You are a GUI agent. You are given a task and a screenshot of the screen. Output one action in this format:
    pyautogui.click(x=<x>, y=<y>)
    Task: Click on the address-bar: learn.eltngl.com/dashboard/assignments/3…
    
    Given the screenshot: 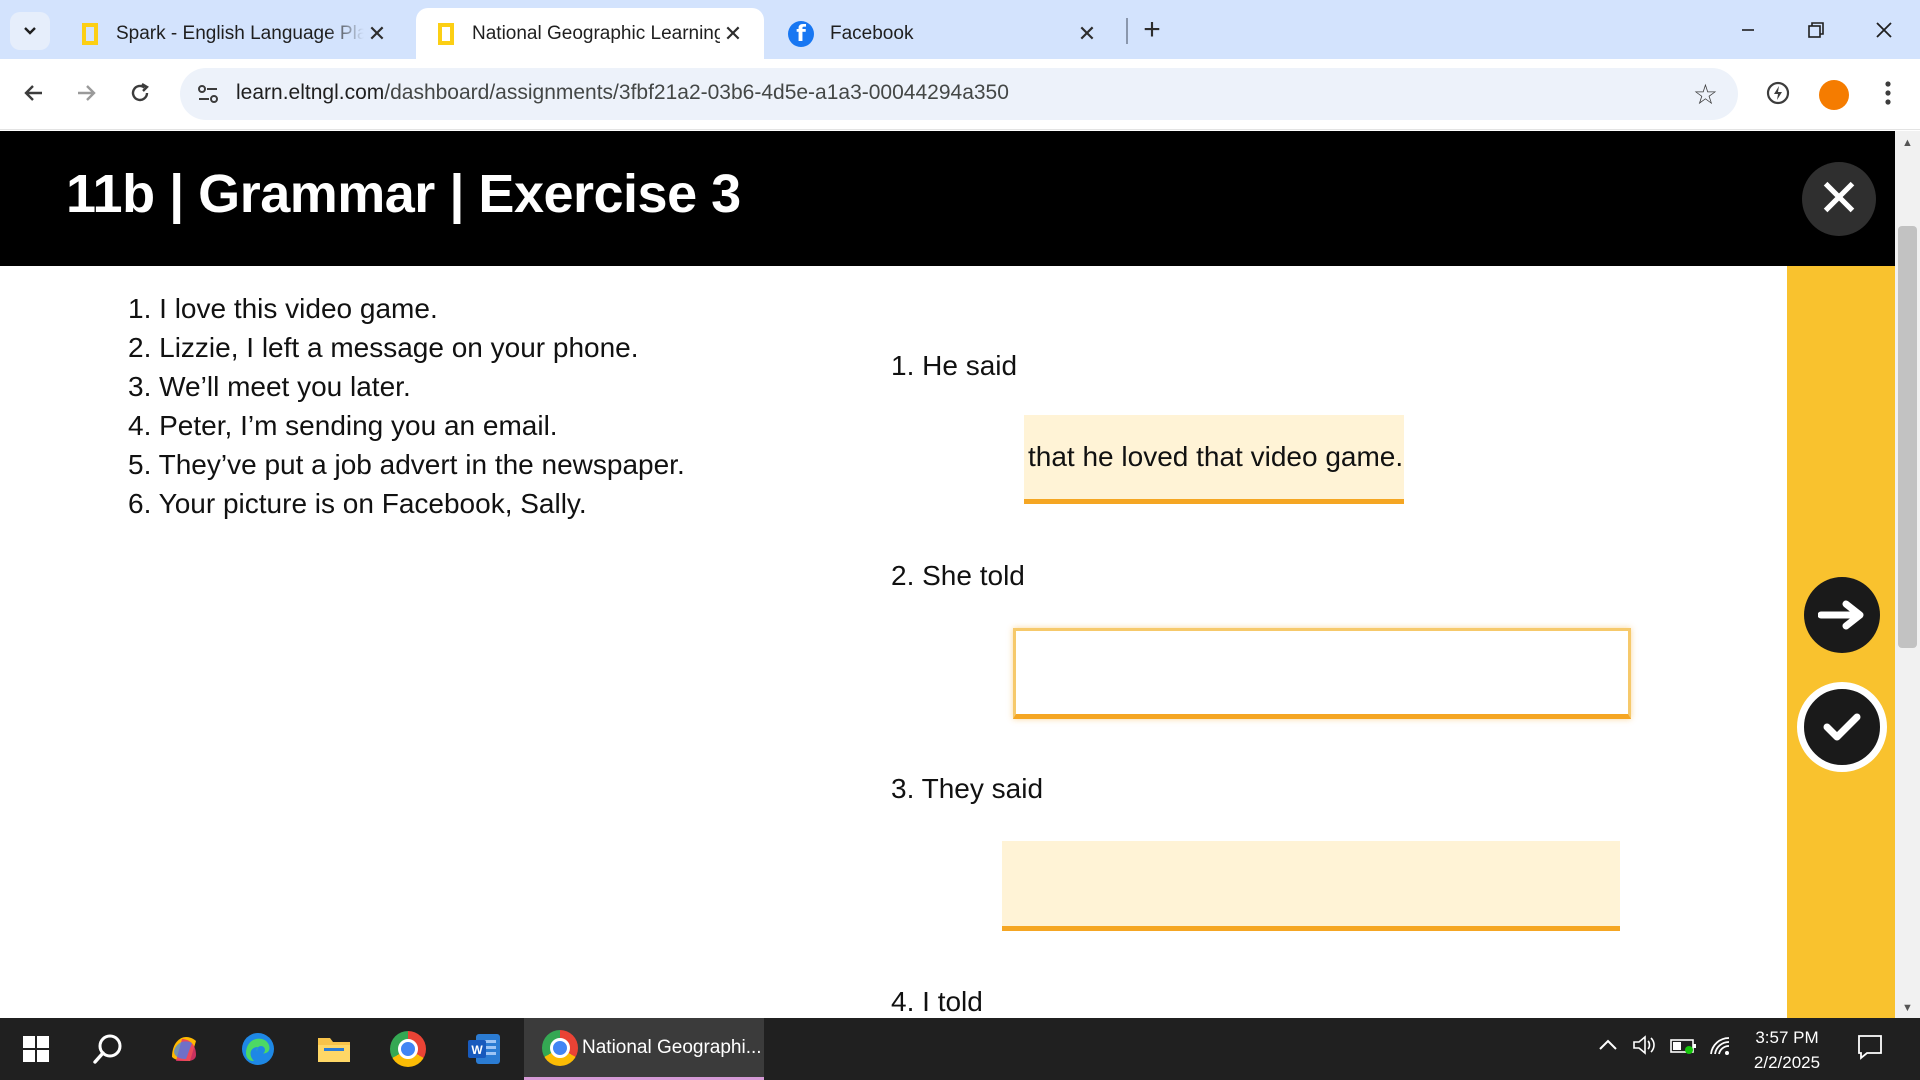 What is the action you would take?
    pyautogui.click(x=959, y=94)
    